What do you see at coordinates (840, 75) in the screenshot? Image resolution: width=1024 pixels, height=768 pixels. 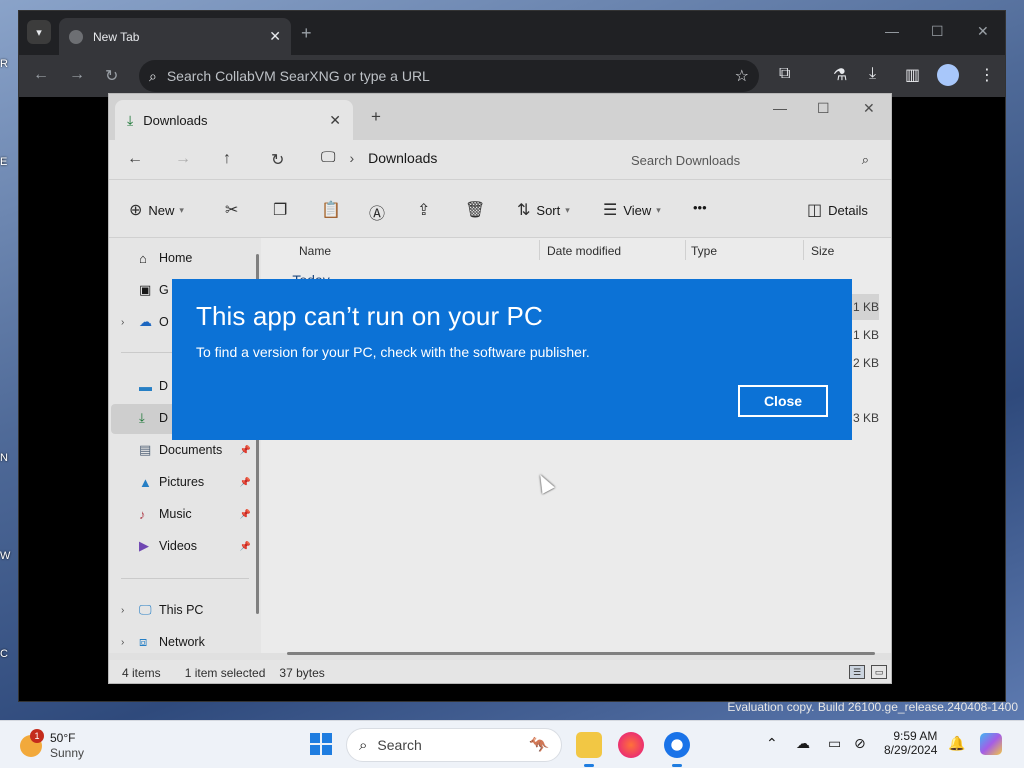 I see `labs-flask-icon: ⚗` at bounding box center [840, 75].